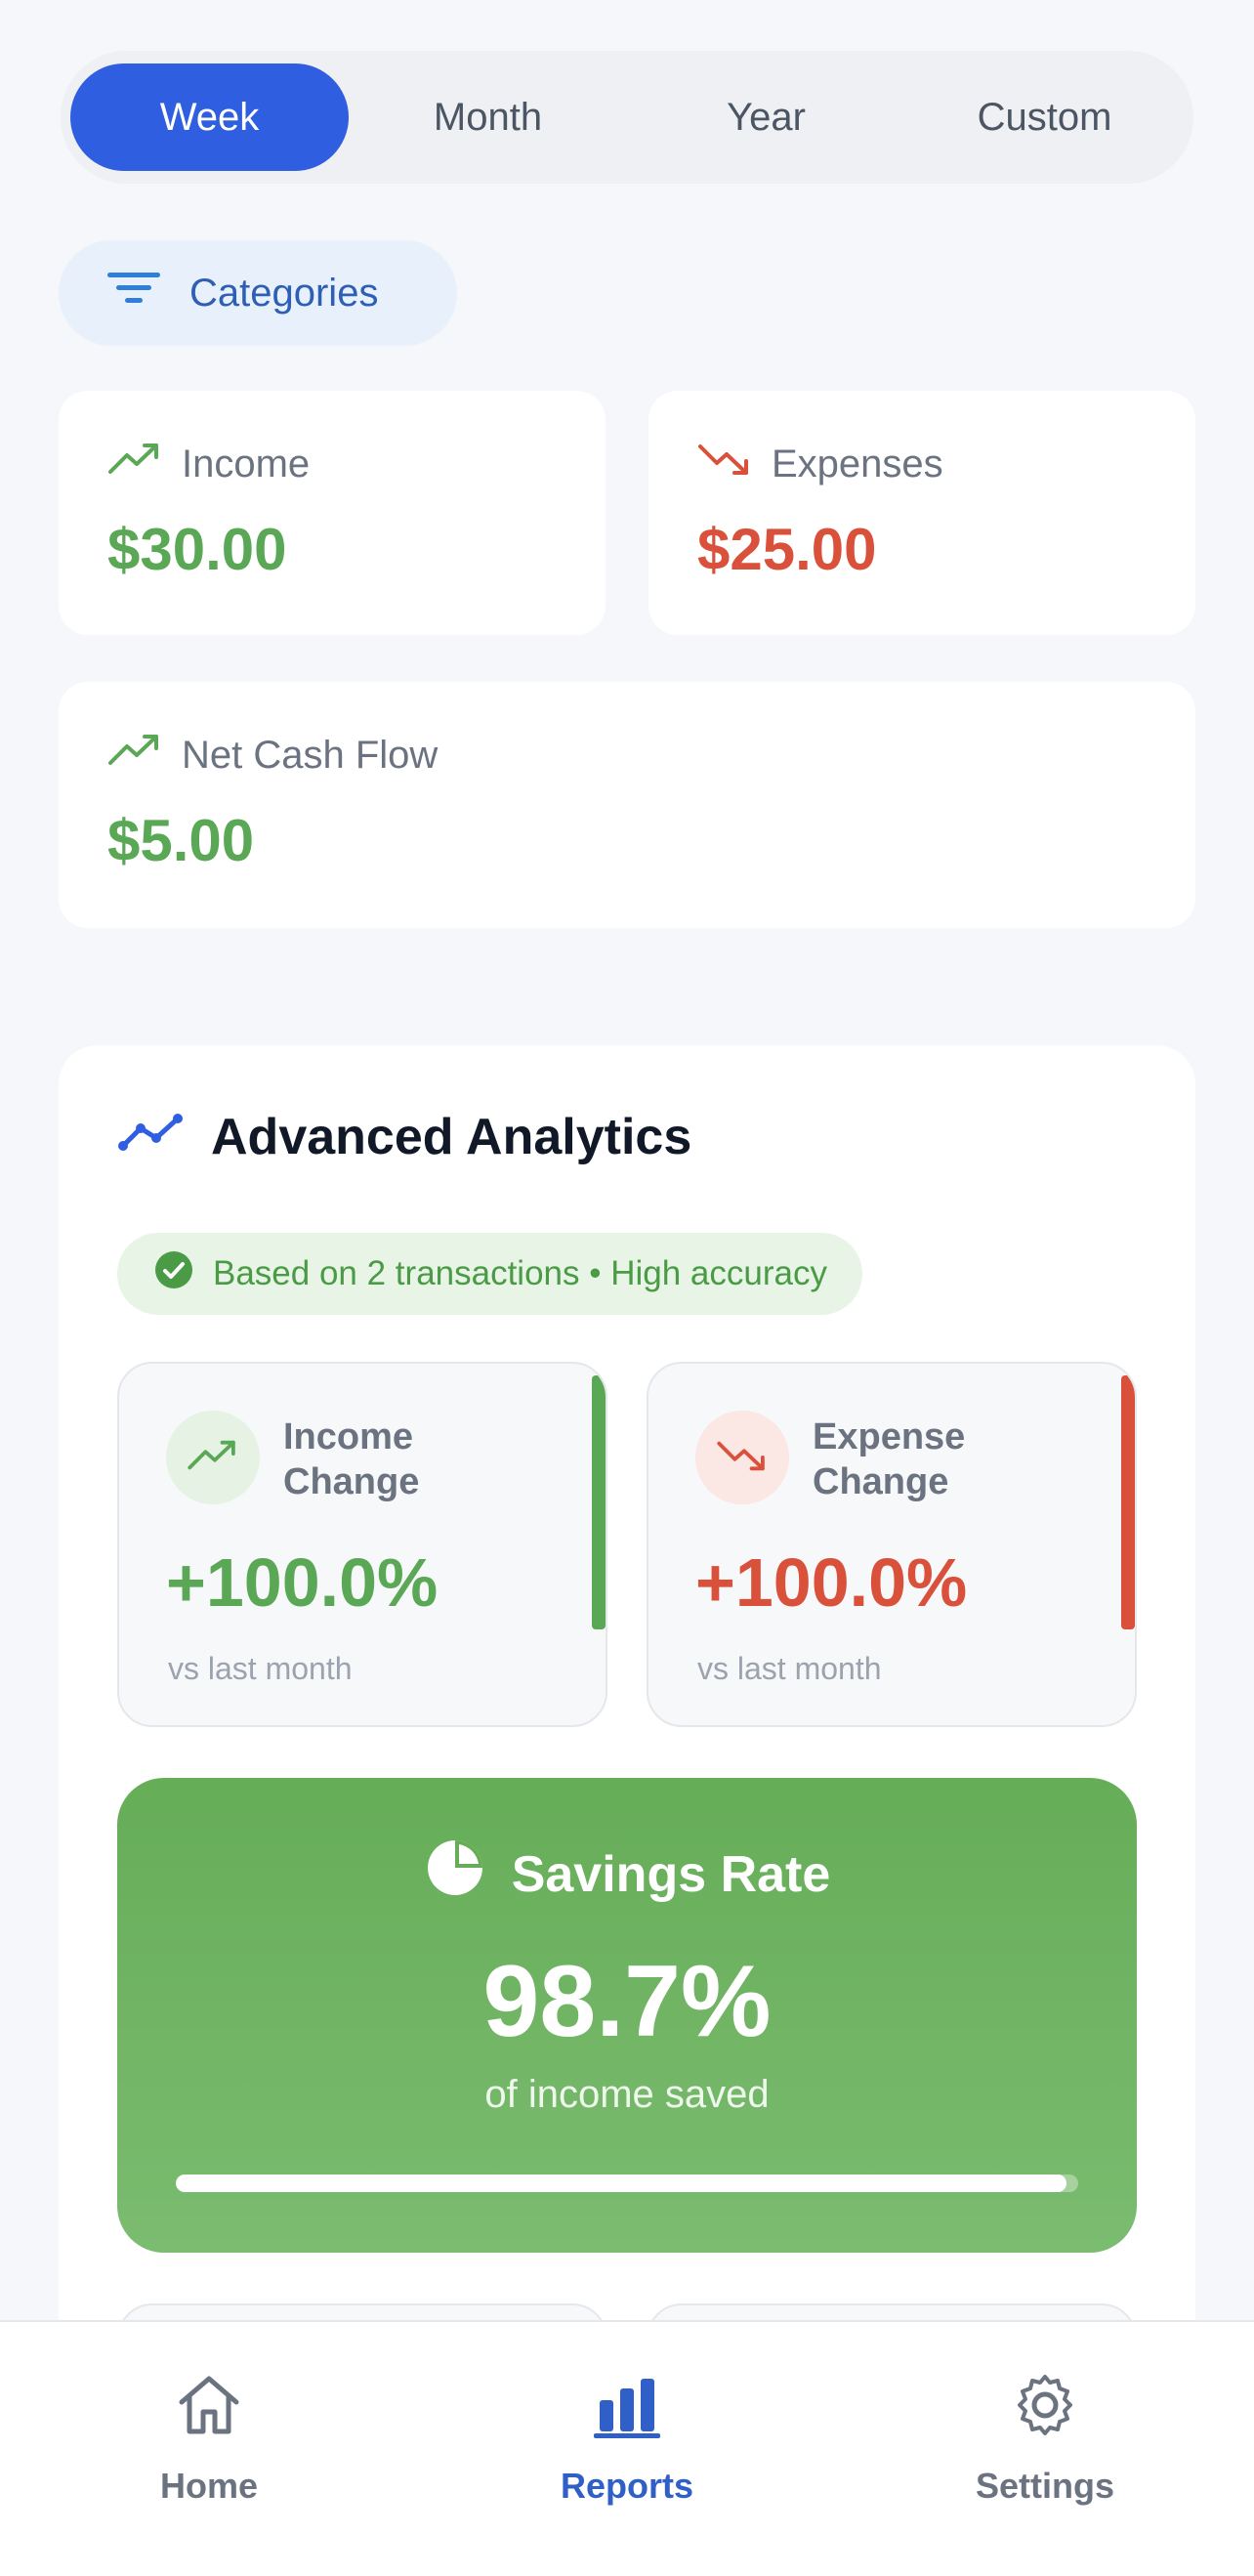 This screenshot has height=2576, width=1254. I want to click on tab-year: Year, so click(766, 117).